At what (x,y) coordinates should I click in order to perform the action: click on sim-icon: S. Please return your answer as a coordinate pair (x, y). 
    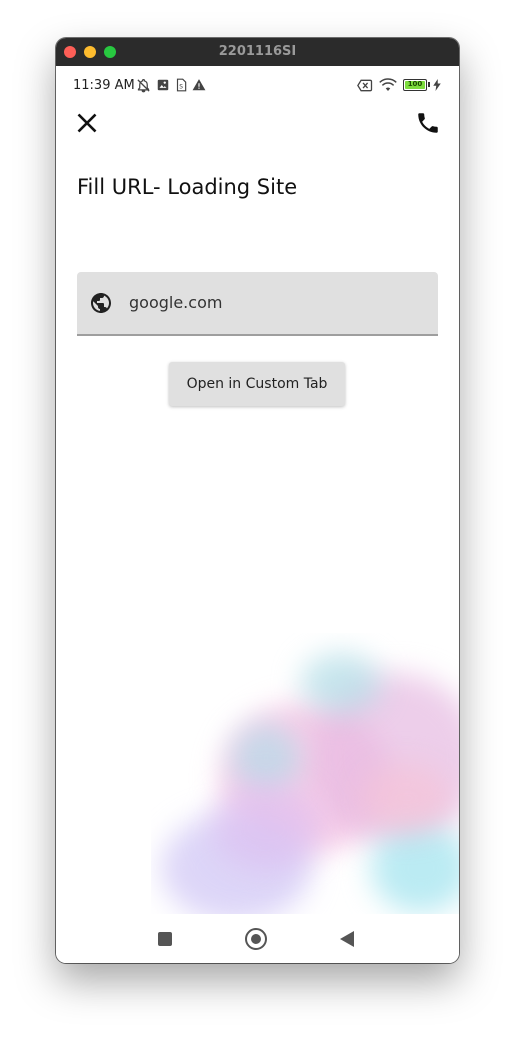
    Looking at the image, I should click on (181, 85).